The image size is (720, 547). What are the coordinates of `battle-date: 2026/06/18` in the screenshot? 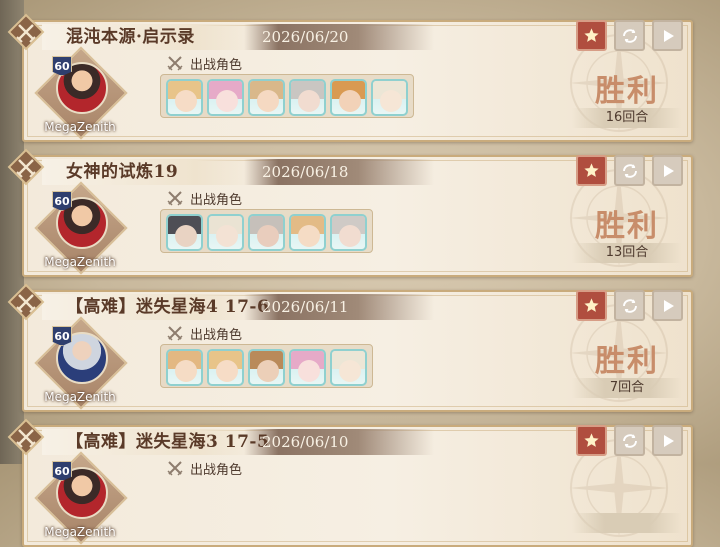 It's located at (305, 172).